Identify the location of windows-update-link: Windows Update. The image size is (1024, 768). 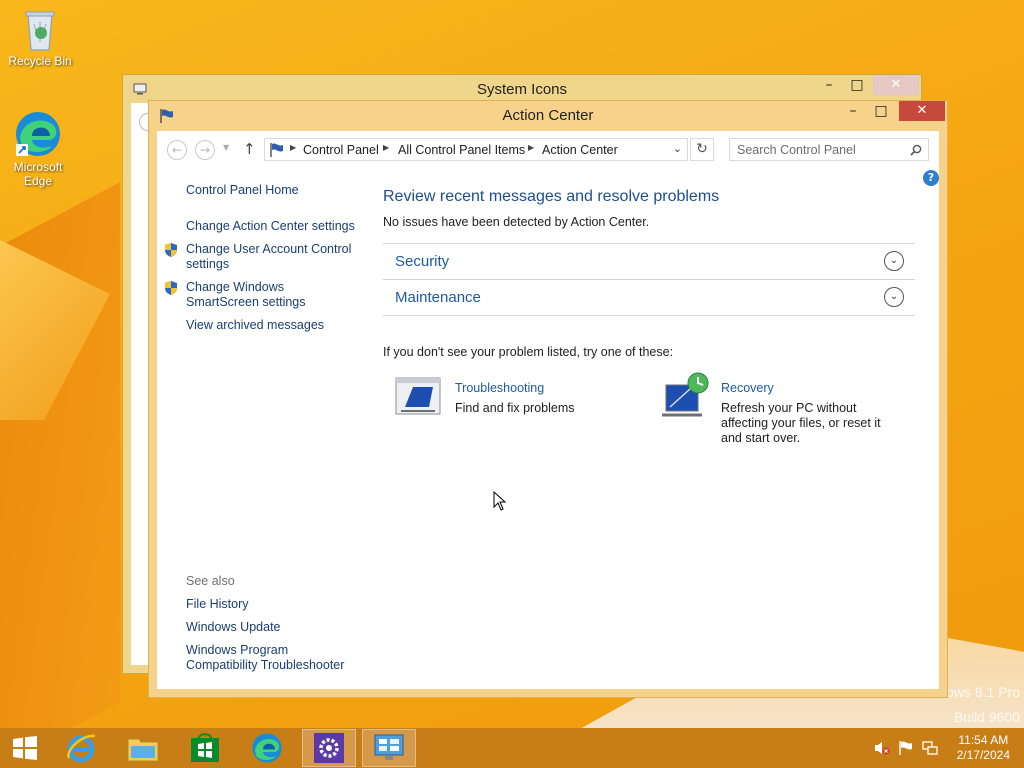
(233, 627).